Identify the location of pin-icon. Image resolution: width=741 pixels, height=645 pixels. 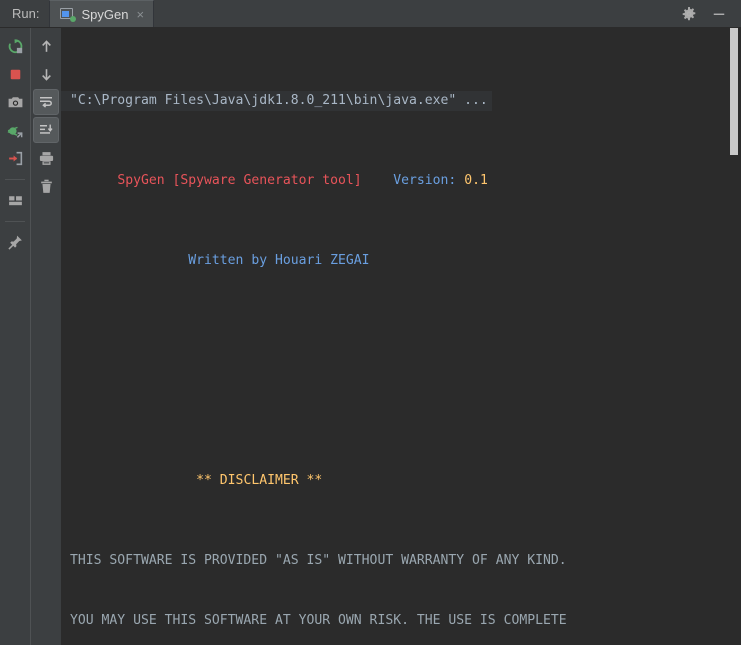
(15, 242).